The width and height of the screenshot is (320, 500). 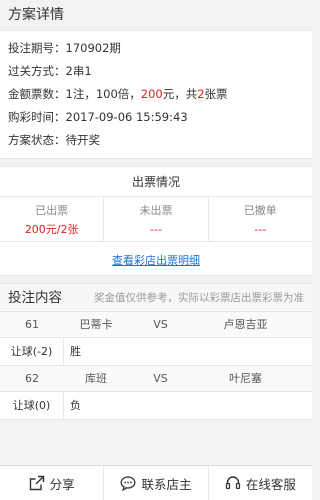 I want to click on contact-owner-button: 联系店主, so click(x=156, y=483).